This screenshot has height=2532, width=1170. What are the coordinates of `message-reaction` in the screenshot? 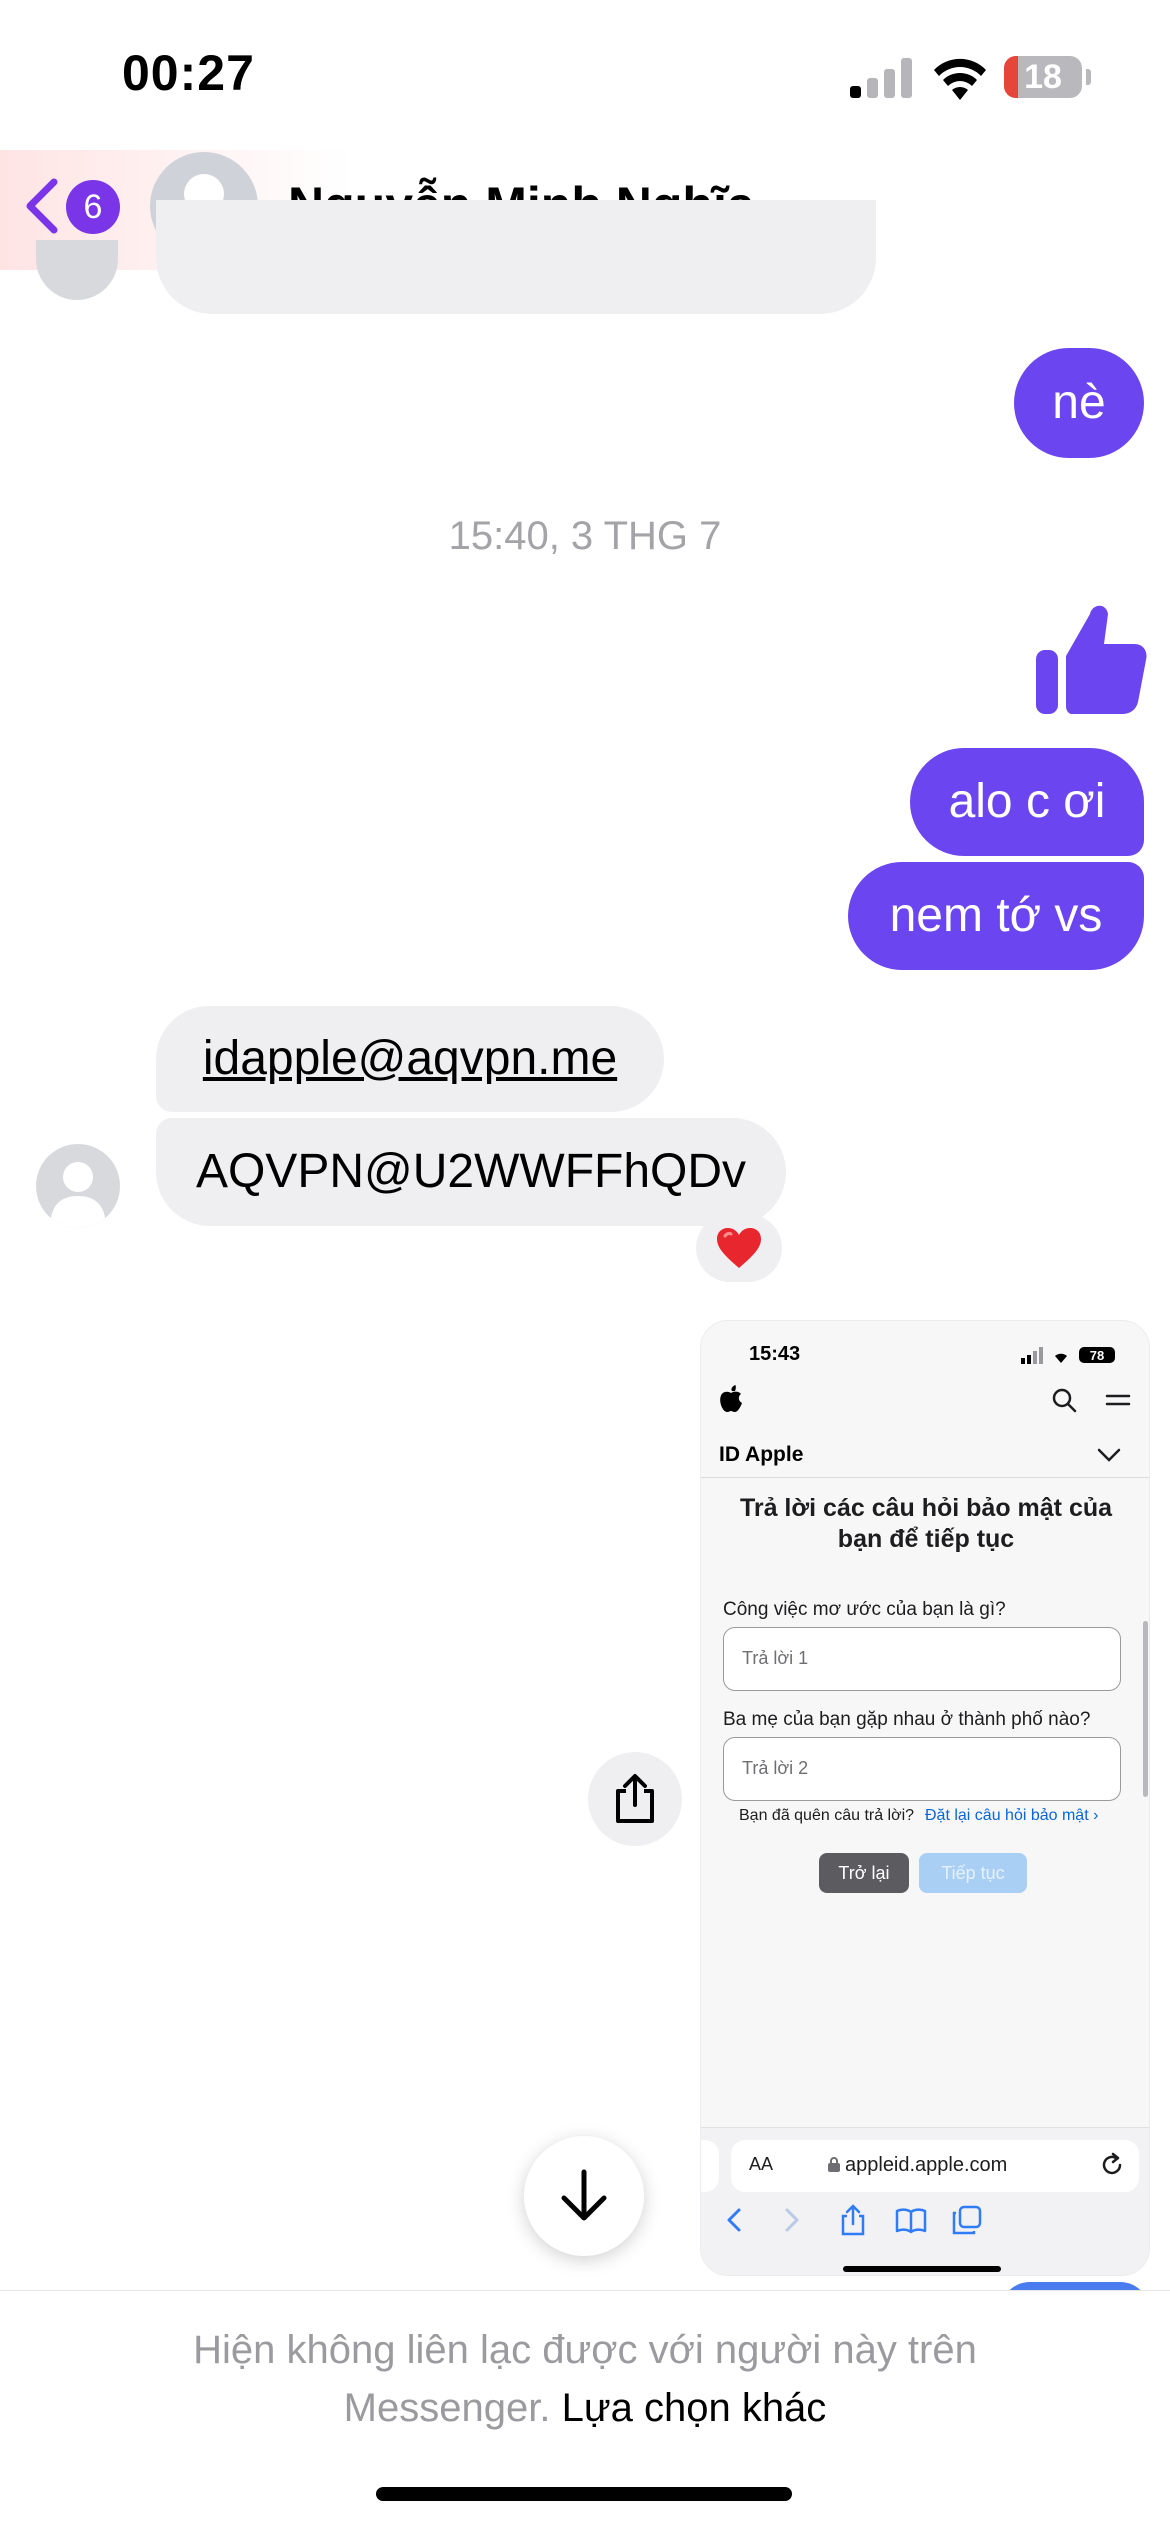 It's located at (739, 1248).